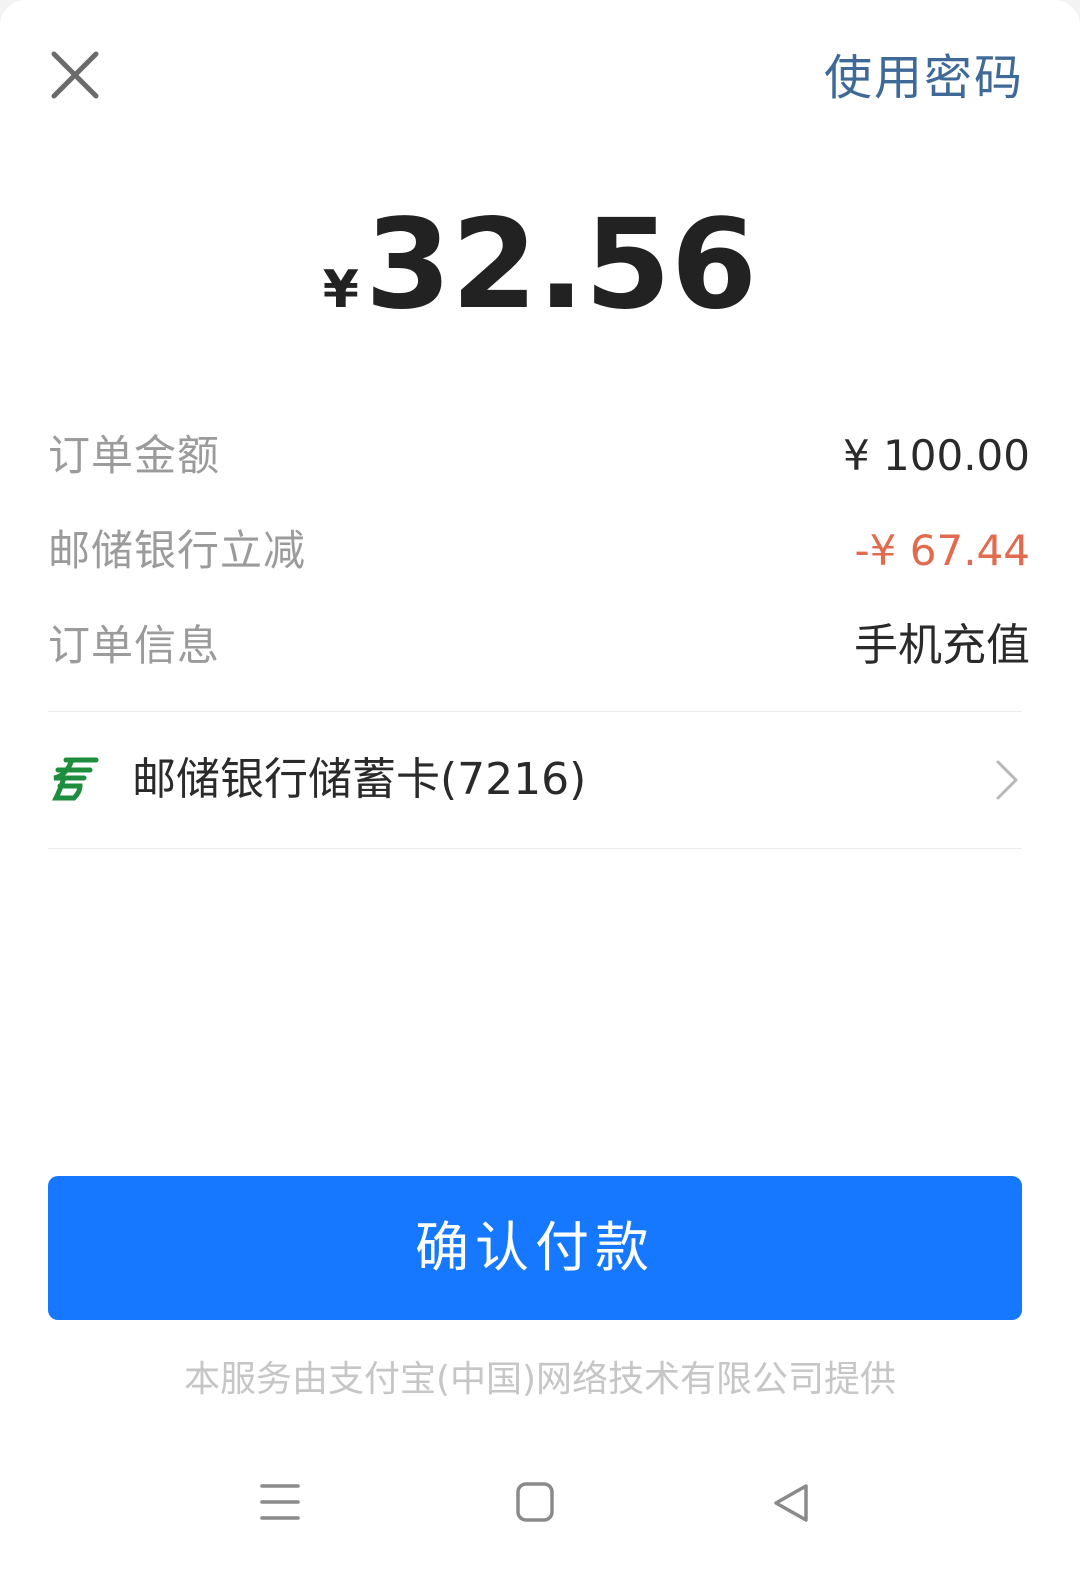  What do you see at coordinates (561, 265) in the screenshot?
I see `amount-value: 32.56` at bounding box center [561, 265].